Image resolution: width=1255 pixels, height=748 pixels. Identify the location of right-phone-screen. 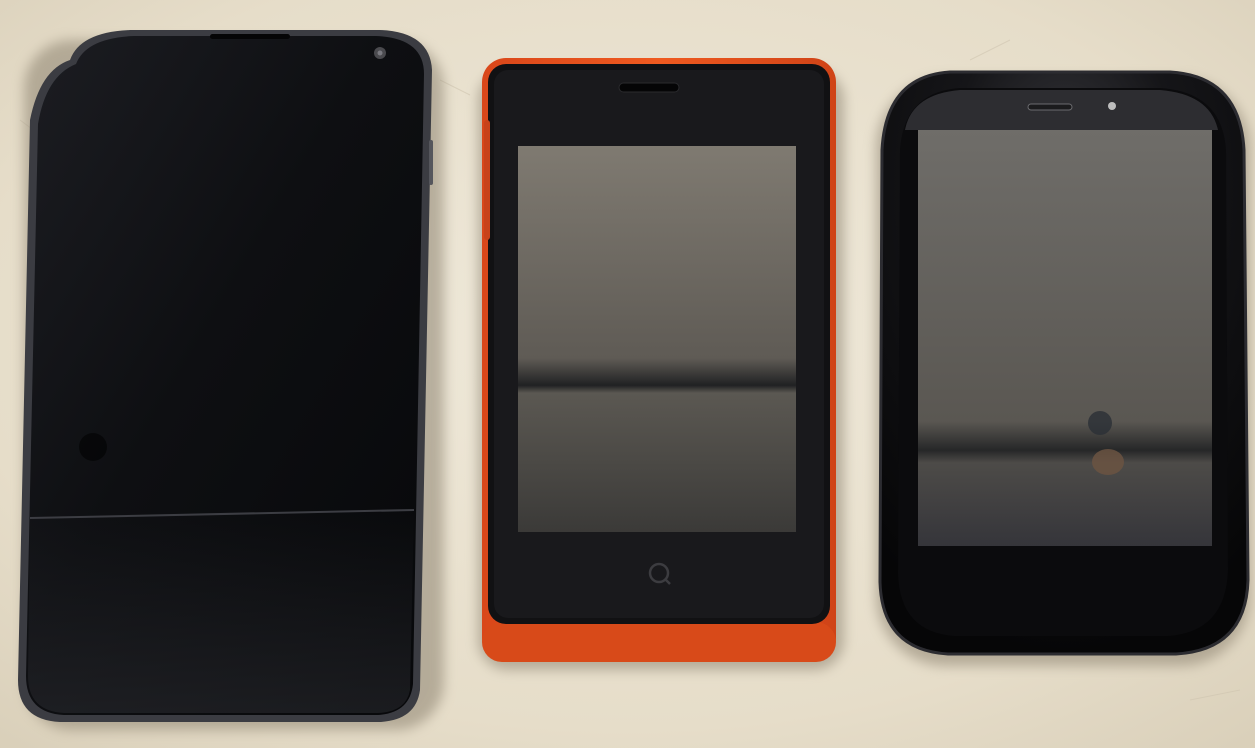
(1065, 338).